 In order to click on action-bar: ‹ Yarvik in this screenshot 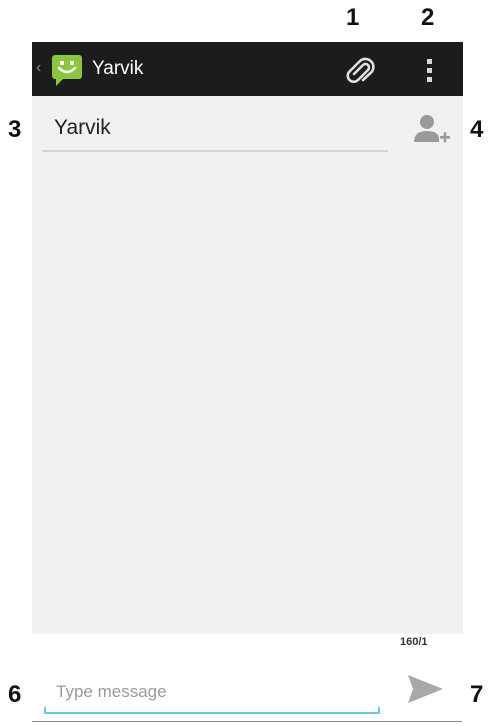, I will do `click(247, 69)`.